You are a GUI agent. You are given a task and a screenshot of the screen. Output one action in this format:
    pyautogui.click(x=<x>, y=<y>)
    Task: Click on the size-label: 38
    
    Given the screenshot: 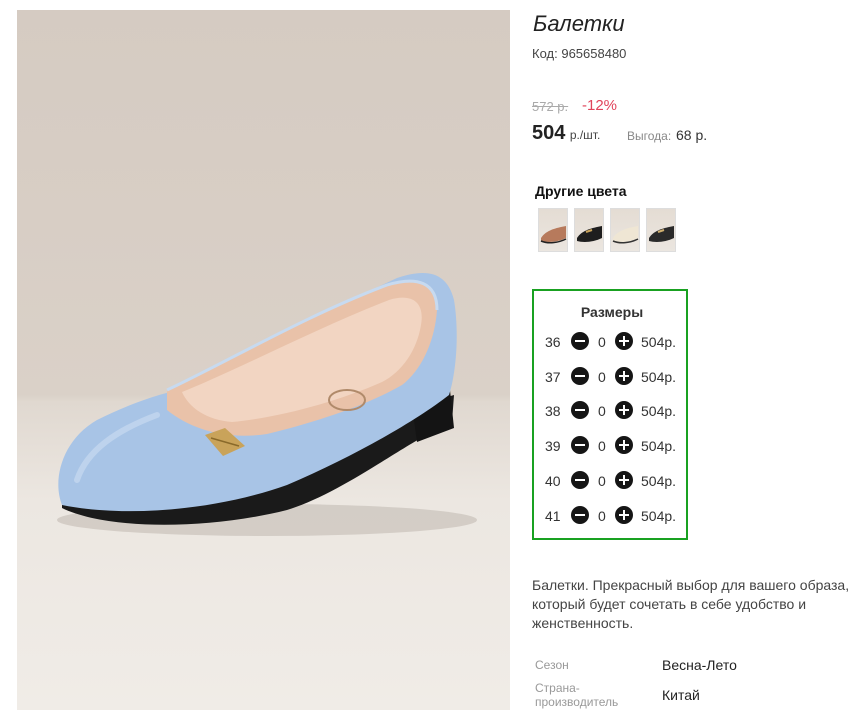 What is the action you would take?
    pyautogui.click(x=553, y=411)
    